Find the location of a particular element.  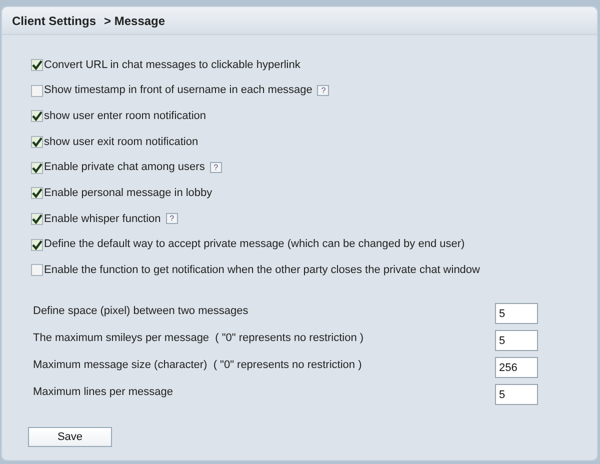

breadcrumb-page: > Message is located at coordinates (135, 21).